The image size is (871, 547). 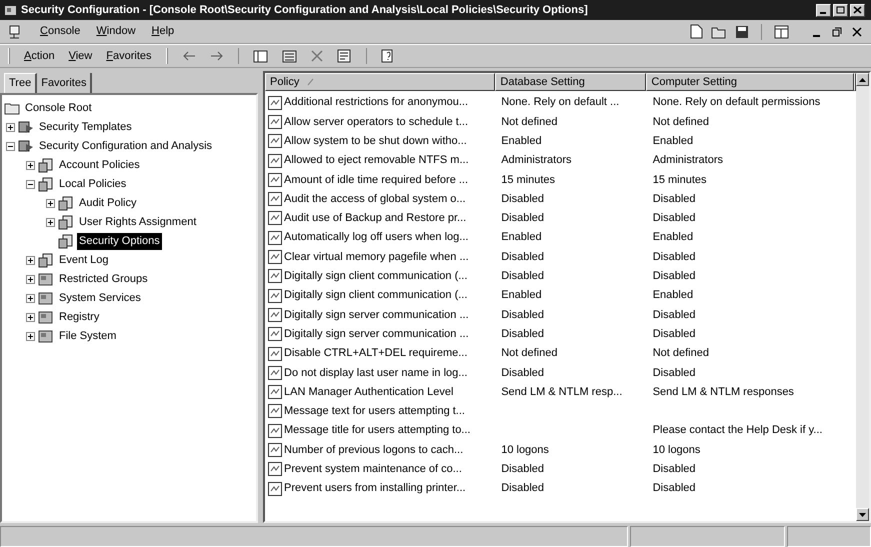 What do you see at coordinates (344, 56) in the screenshot?
I see `properties-icon` at bounding box center [344, 56].